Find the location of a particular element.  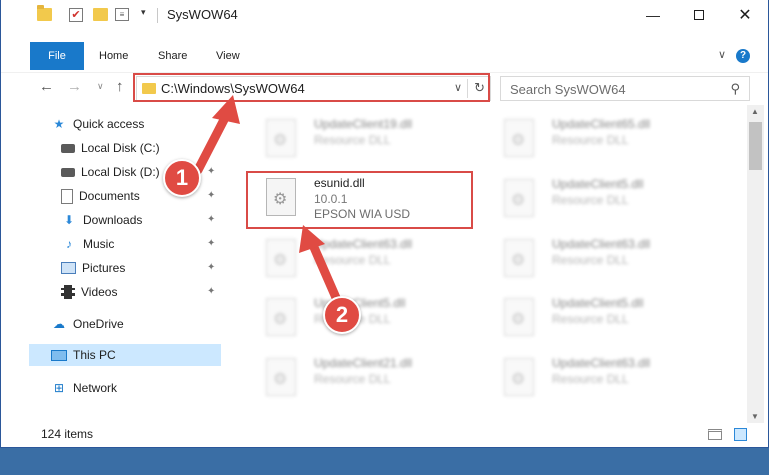

maximize-button is located at coordinates (699, 15).